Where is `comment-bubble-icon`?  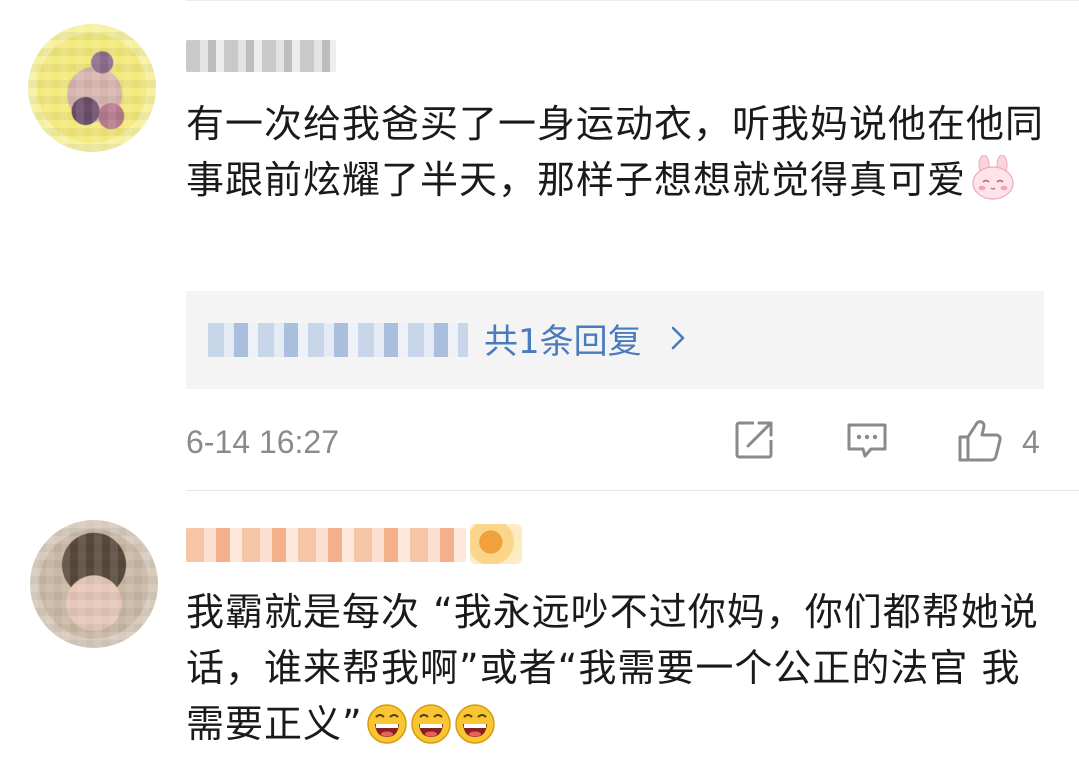
comment-bubble-icon is located at coordinates (867, 444).